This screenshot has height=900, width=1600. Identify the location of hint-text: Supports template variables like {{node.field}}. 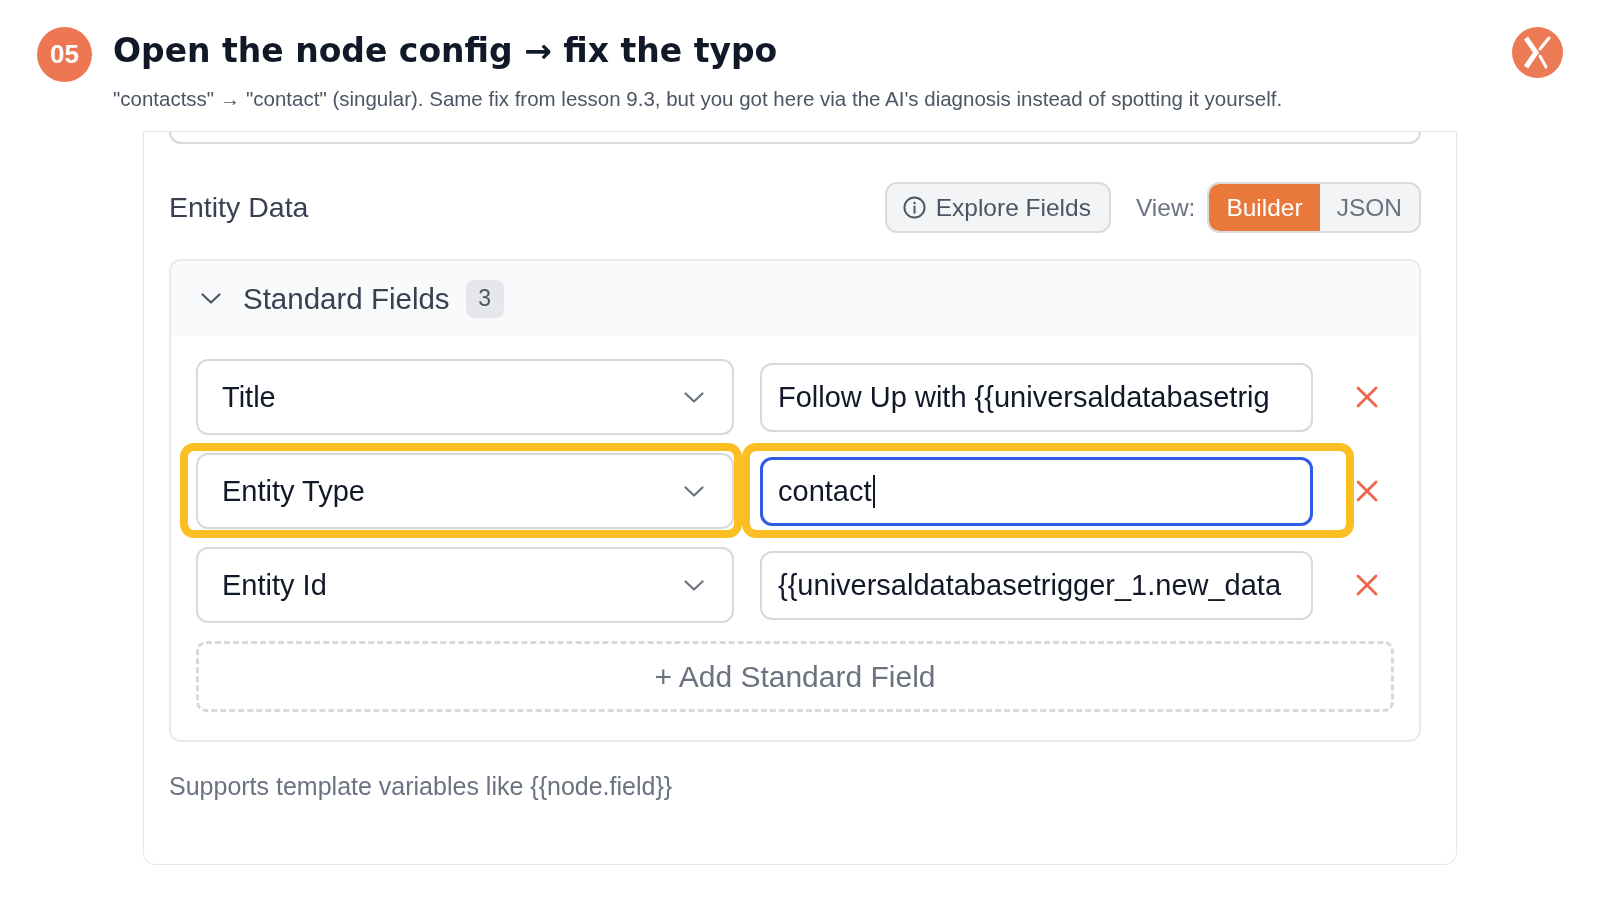
(421, 786).